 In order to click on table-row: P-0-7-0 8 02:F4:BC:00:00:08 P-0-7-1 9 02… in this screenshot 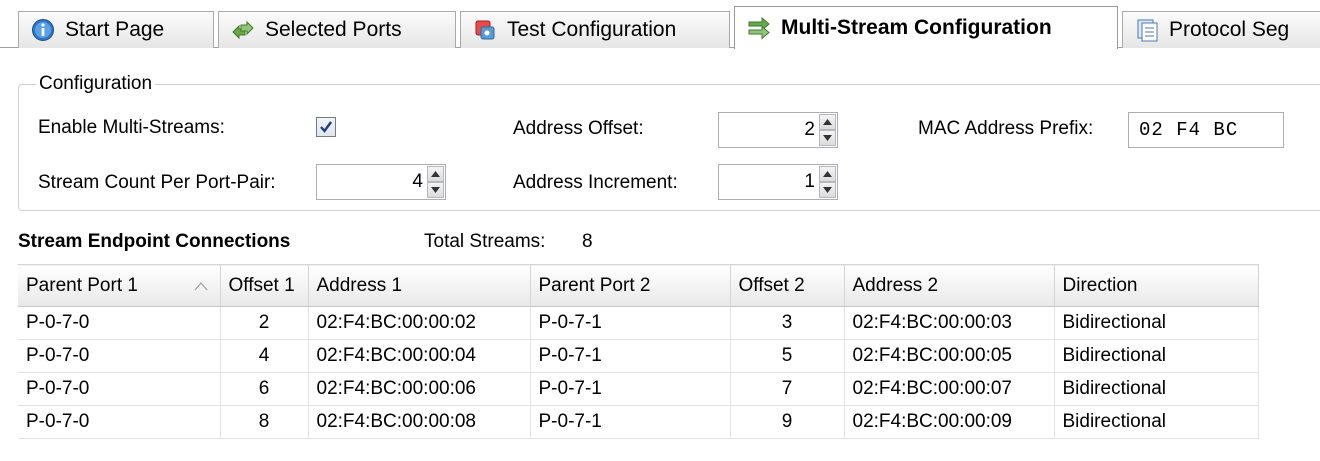, I will do `click(638, 422)`.